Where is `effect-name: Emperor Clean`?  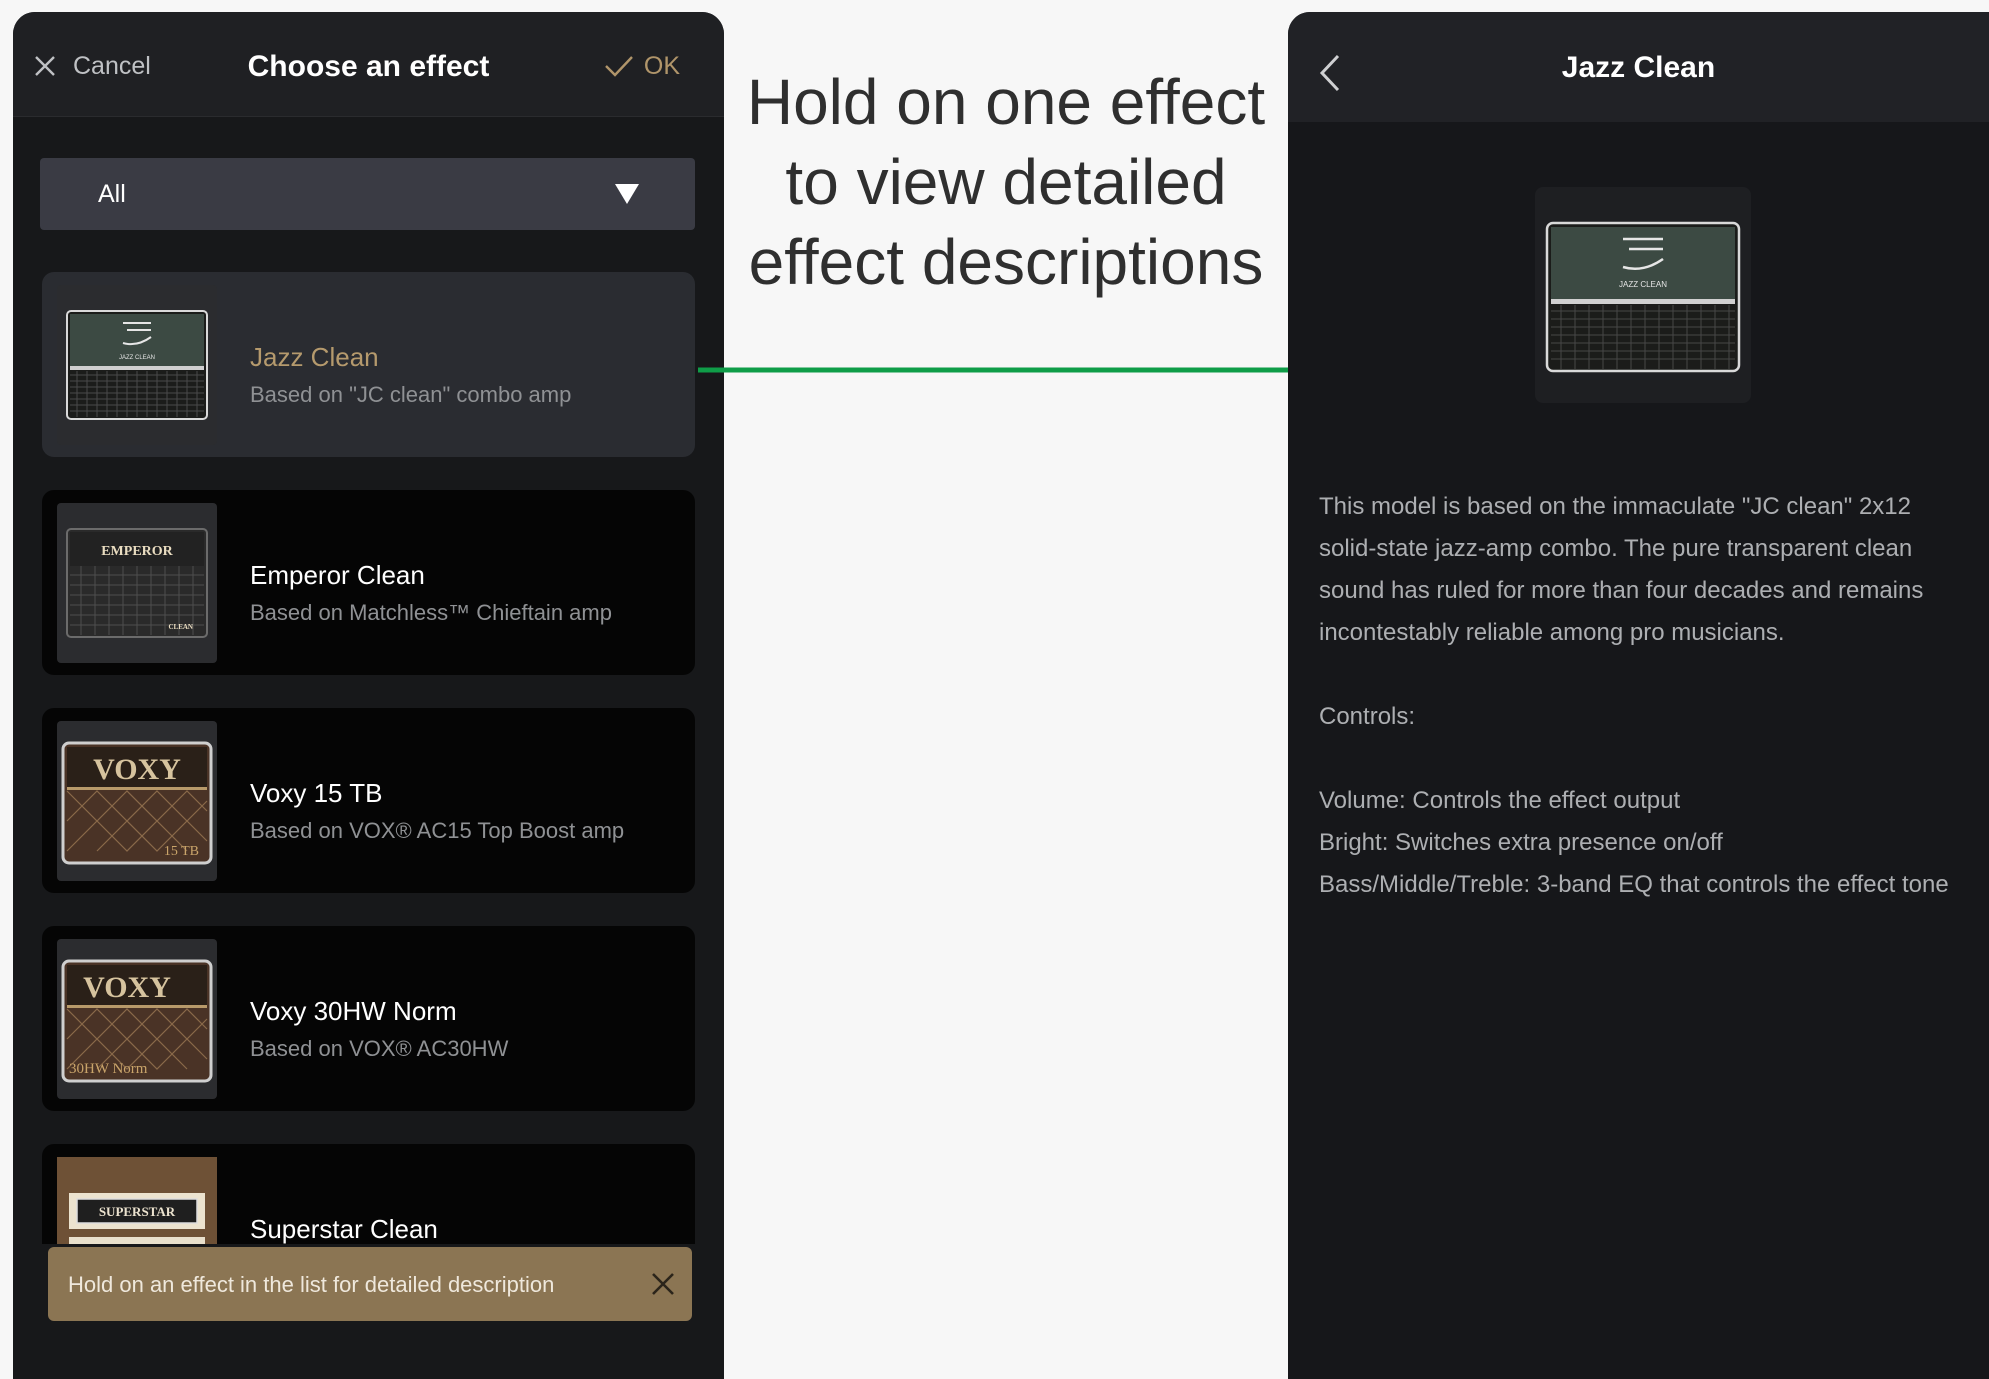
effect-name: Emperor Clean is located at coordinates (337, 575).